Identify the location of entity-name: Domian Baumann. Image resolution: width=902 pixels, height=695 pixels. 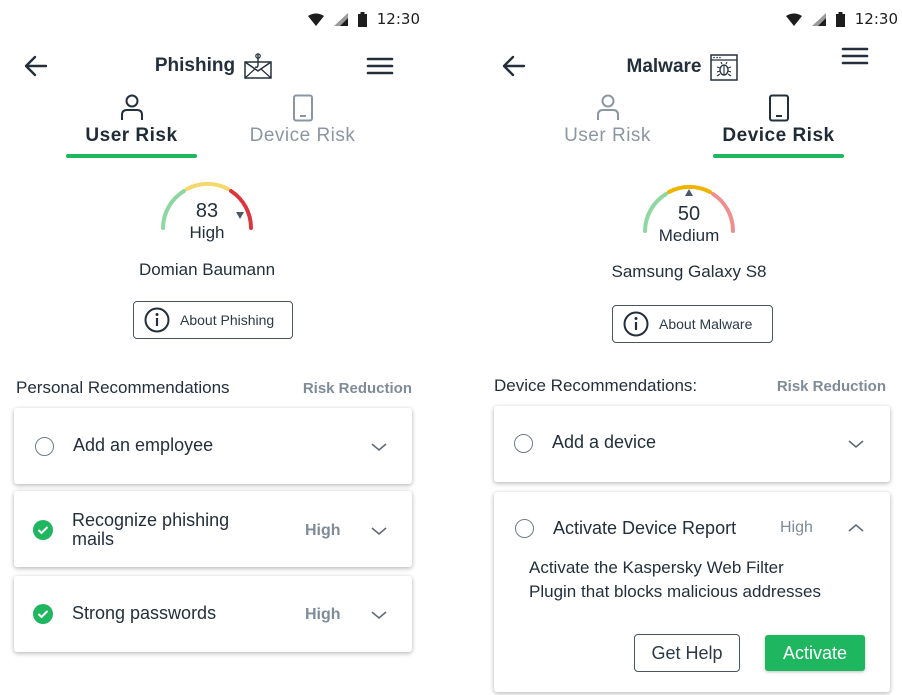
(207, 269).